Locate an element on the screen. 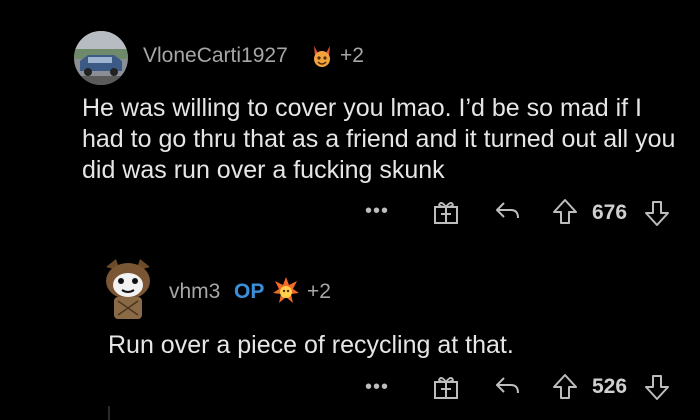 Image resolution: width=700 pixels, height=420 pixels. vote-score: 526 is located at coordinates (610, 386).